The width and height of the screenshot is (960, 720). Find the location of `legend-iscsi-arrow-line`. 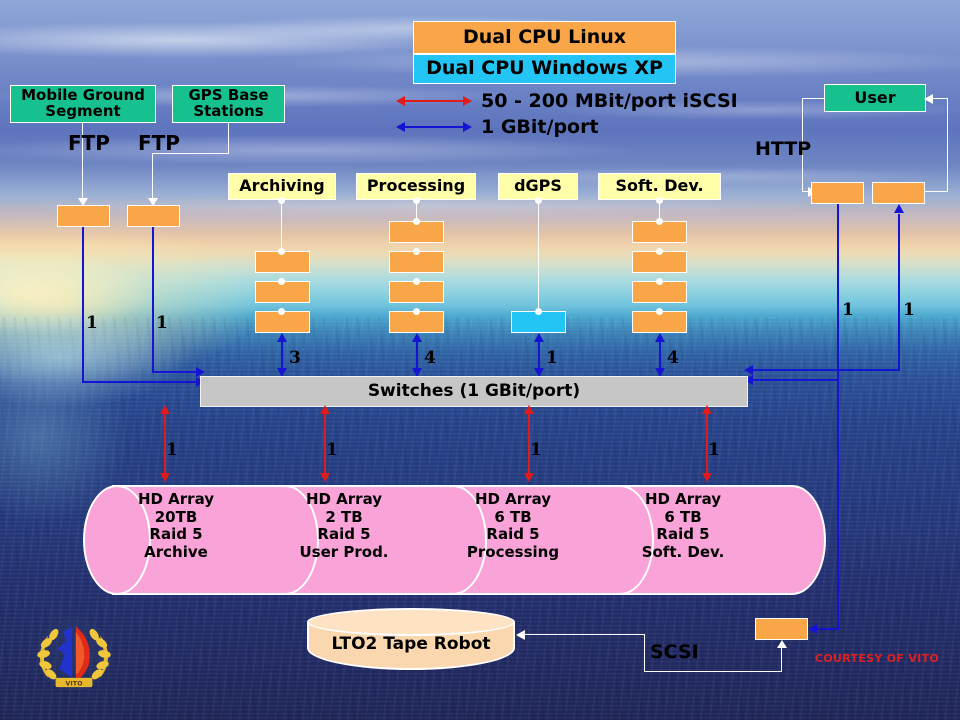

legend-iscsi-arrow-line is located at coordinates (434, 101).